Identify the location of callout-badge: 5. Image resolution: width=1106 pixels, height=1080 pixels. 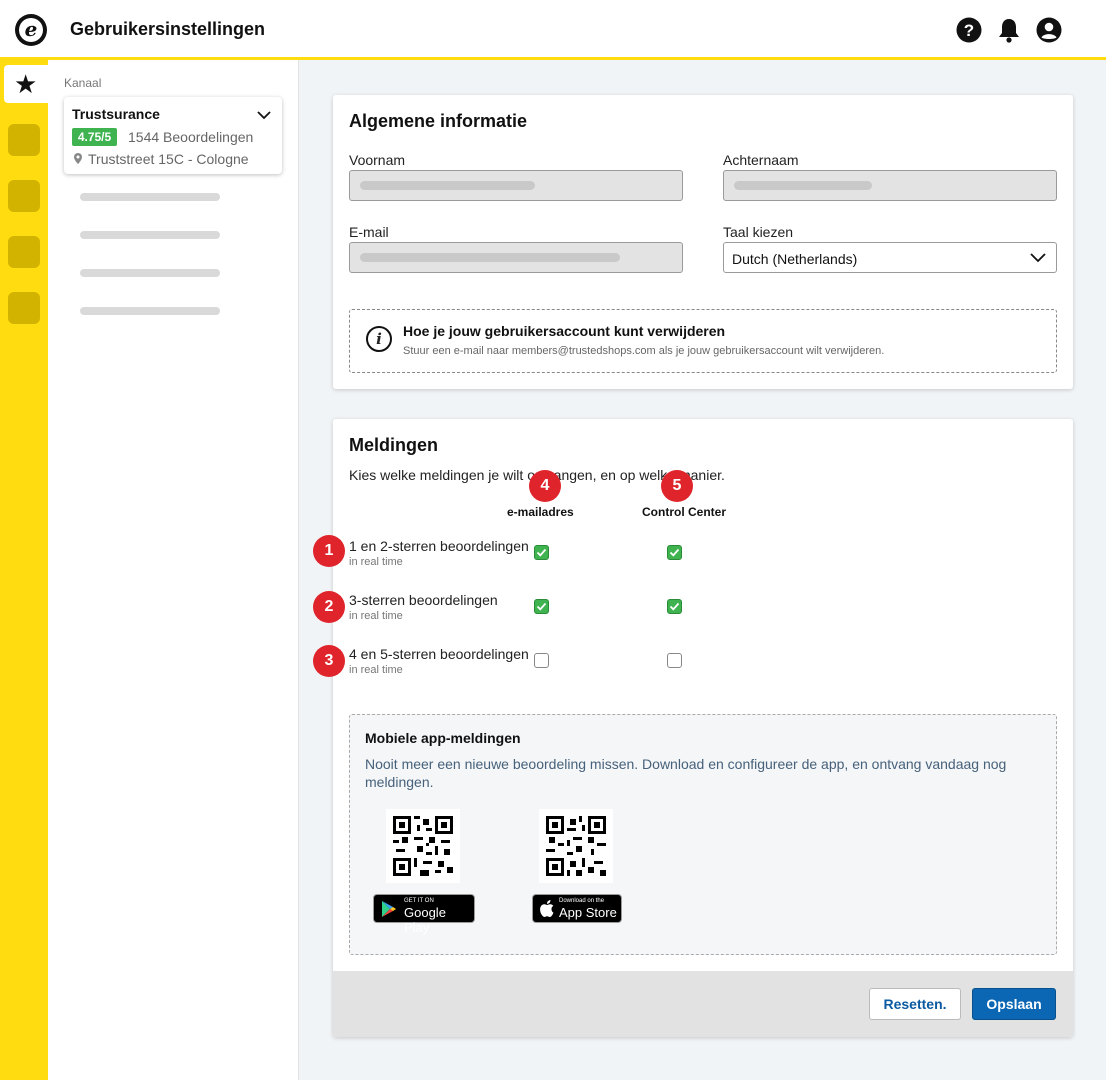
(677, 486).